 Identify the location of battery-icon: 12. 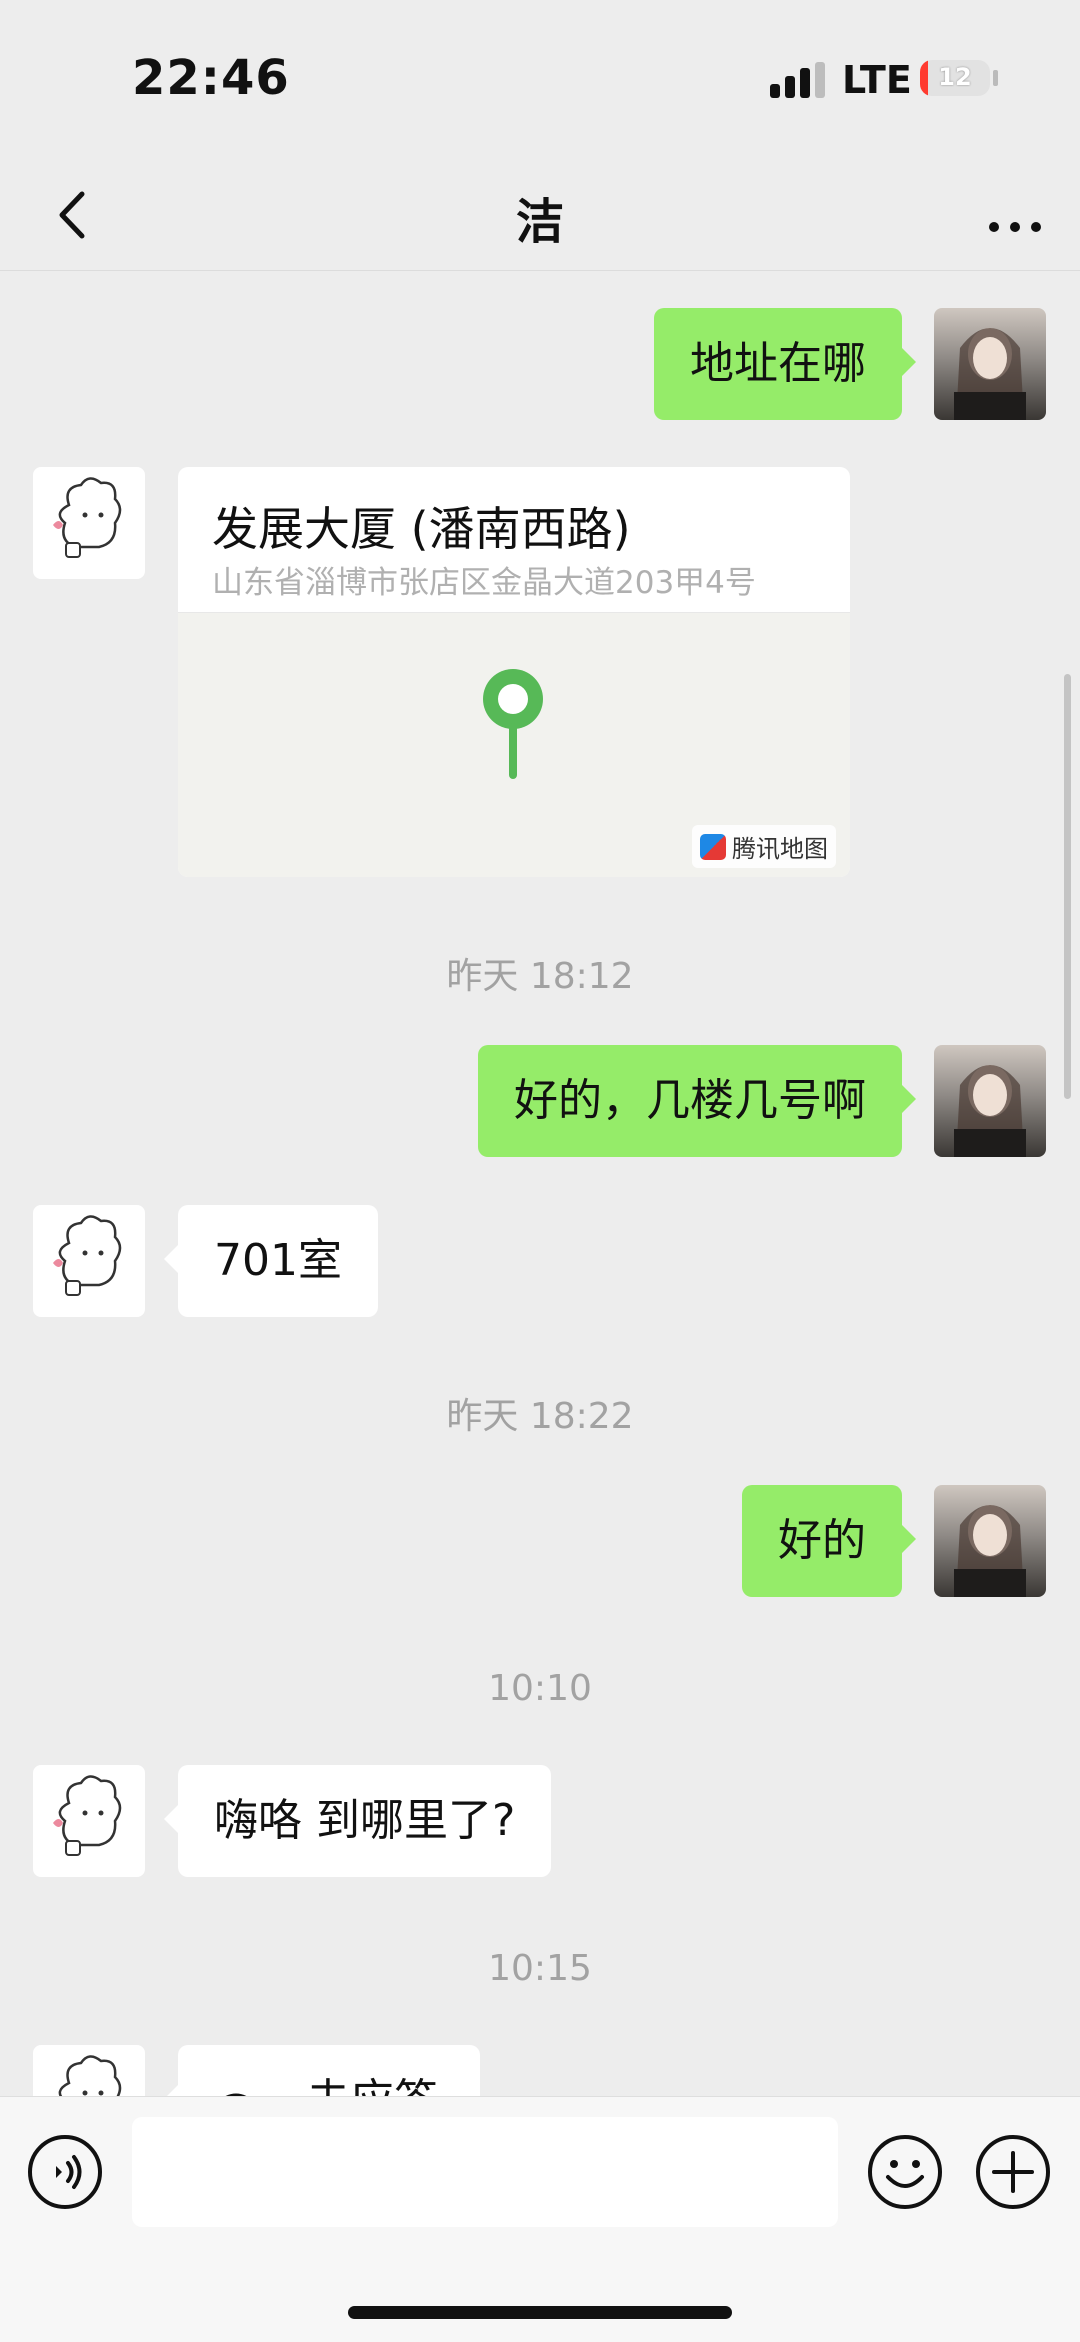
(955, 78).